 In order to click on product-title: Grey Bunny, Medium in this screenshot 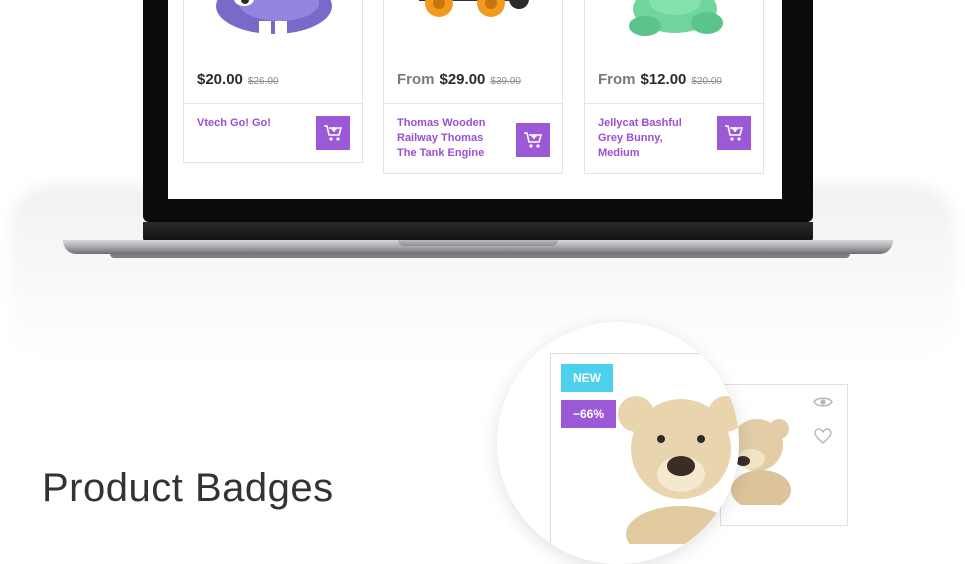, I will do `click(650, 146)`.